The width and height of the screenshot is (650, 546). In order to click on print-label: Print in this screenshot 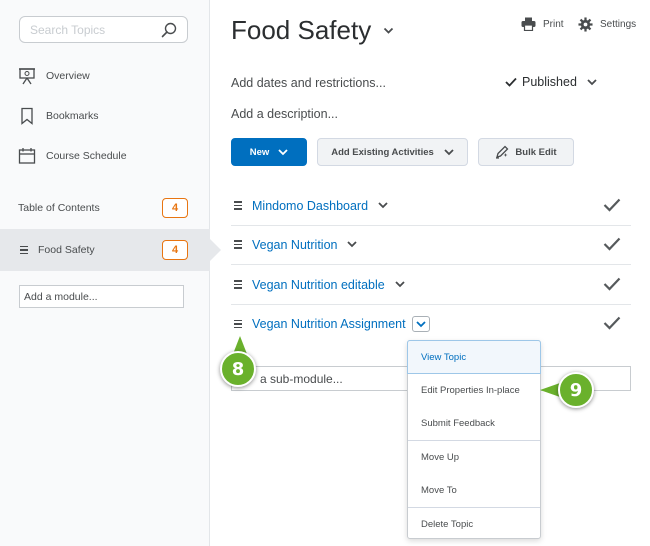, I will do `click(553, 24)`.